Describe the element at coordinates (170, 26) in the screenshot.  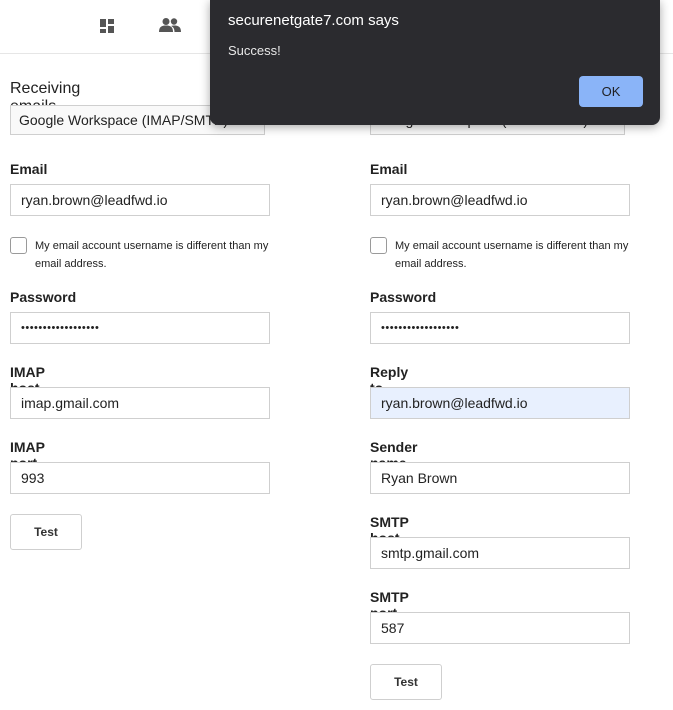
I see `users-icon` at that location.